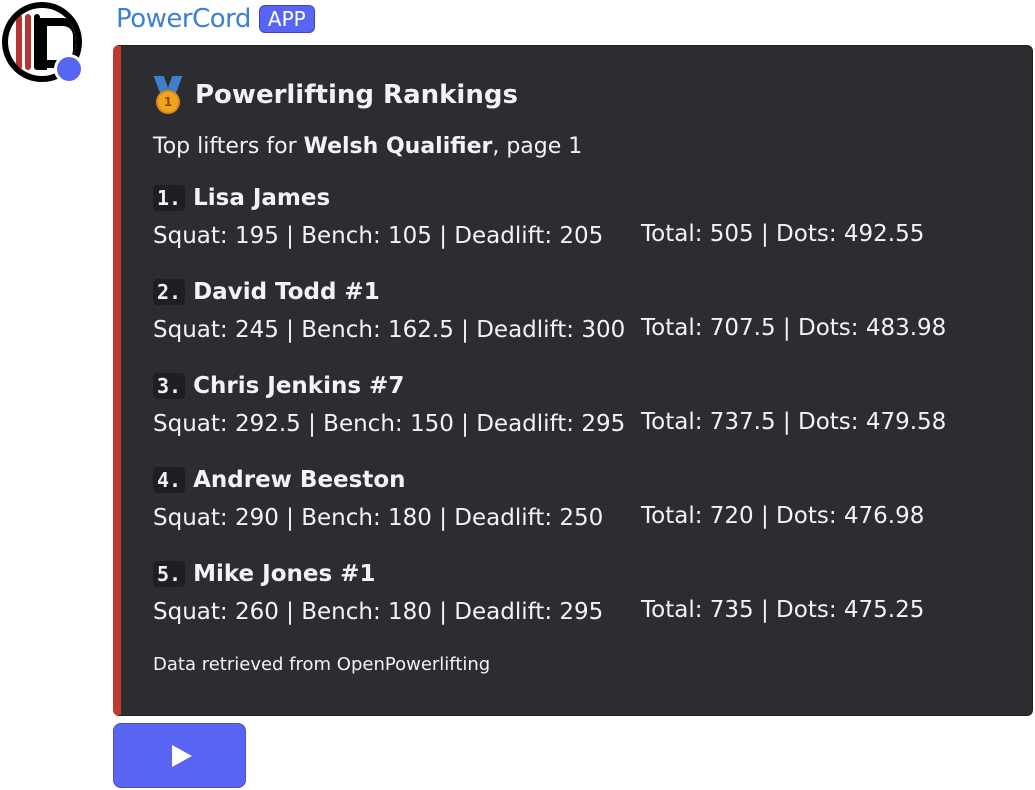 Image resolution: width=1035 pixels, height=790 pixels. I want to click on lift-stats: Squat: 195 | Bench: 105 | Deadlift: 205, so click(378, 236).